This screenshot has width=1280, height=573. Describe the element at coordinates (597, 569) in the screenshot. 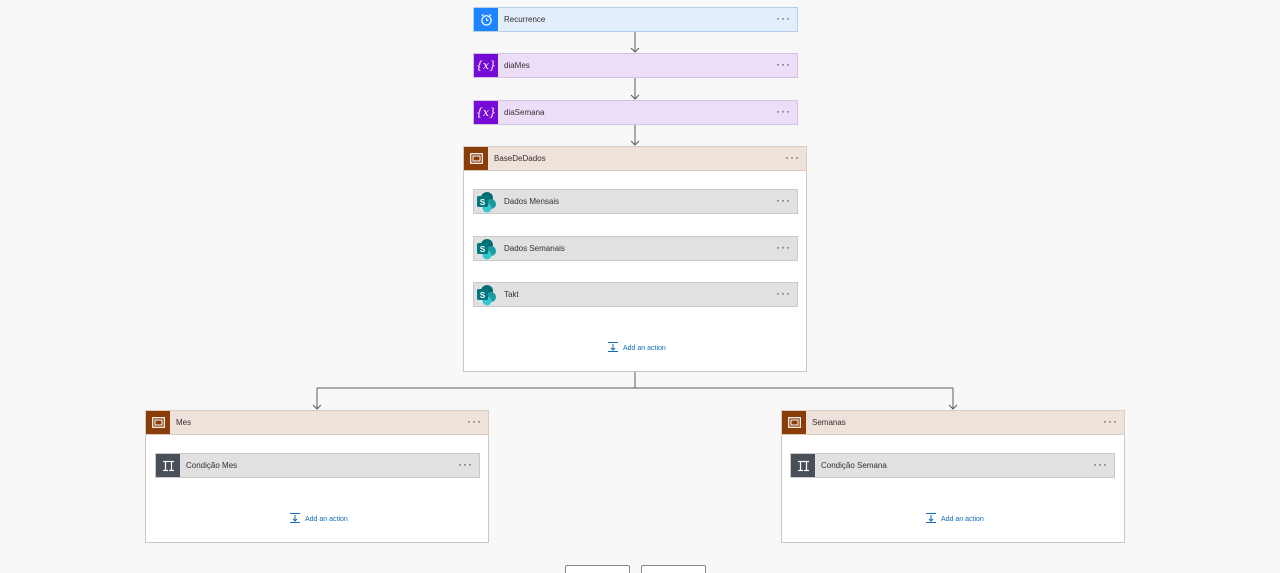

I see `bottom-button-left` at that location.